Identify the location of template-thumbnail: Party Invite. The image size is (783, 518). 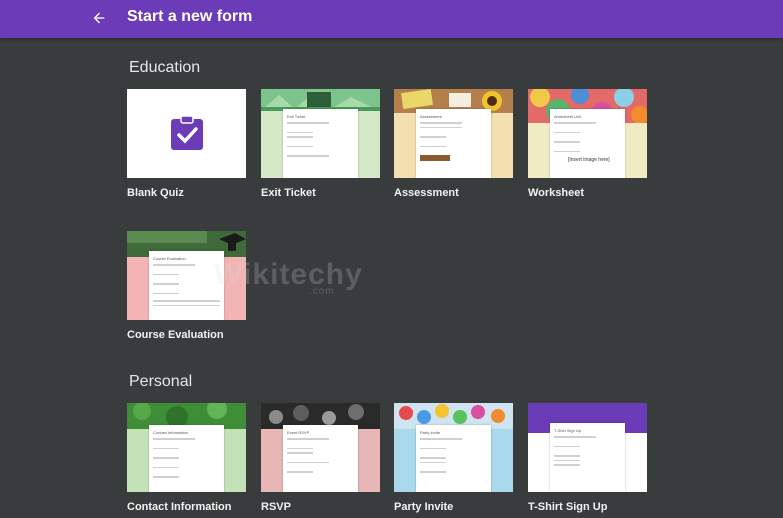
(453, 447).